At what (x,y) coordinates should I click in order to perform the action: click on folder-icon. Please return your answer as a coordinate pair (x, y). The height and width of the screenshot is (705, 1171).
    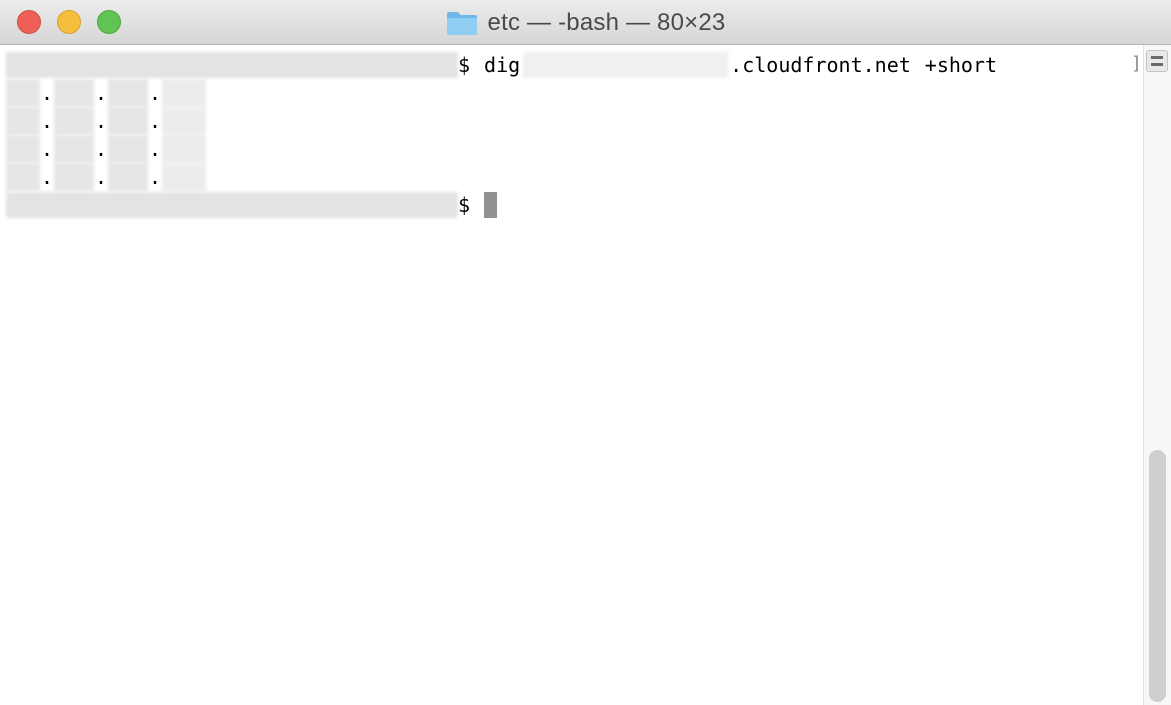
    Looking at the image, I should click on (461, 23).